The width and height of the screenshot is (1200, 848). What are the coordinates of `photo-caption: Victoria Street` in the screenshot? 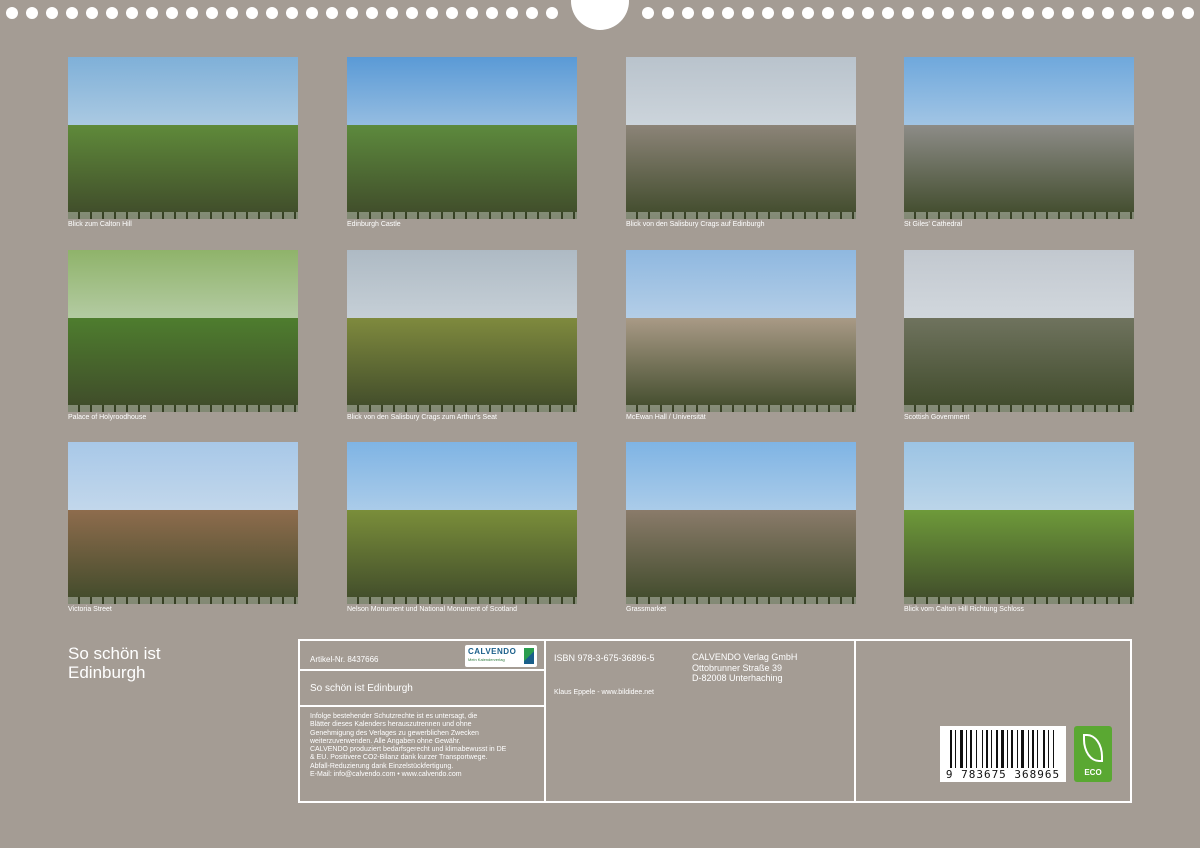 It's located at (90, 609).